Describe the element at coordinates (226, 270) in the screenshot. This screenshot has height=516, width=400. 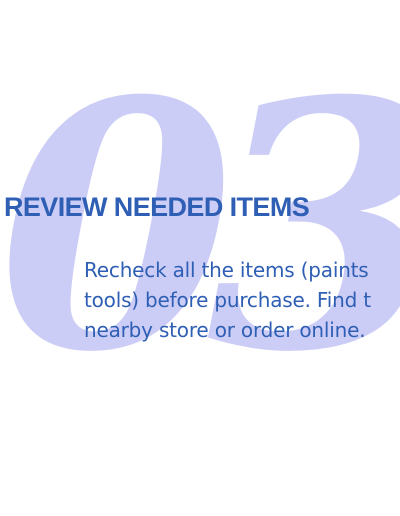
I see `step-description-line: Recheck all the items (paints` at that location.